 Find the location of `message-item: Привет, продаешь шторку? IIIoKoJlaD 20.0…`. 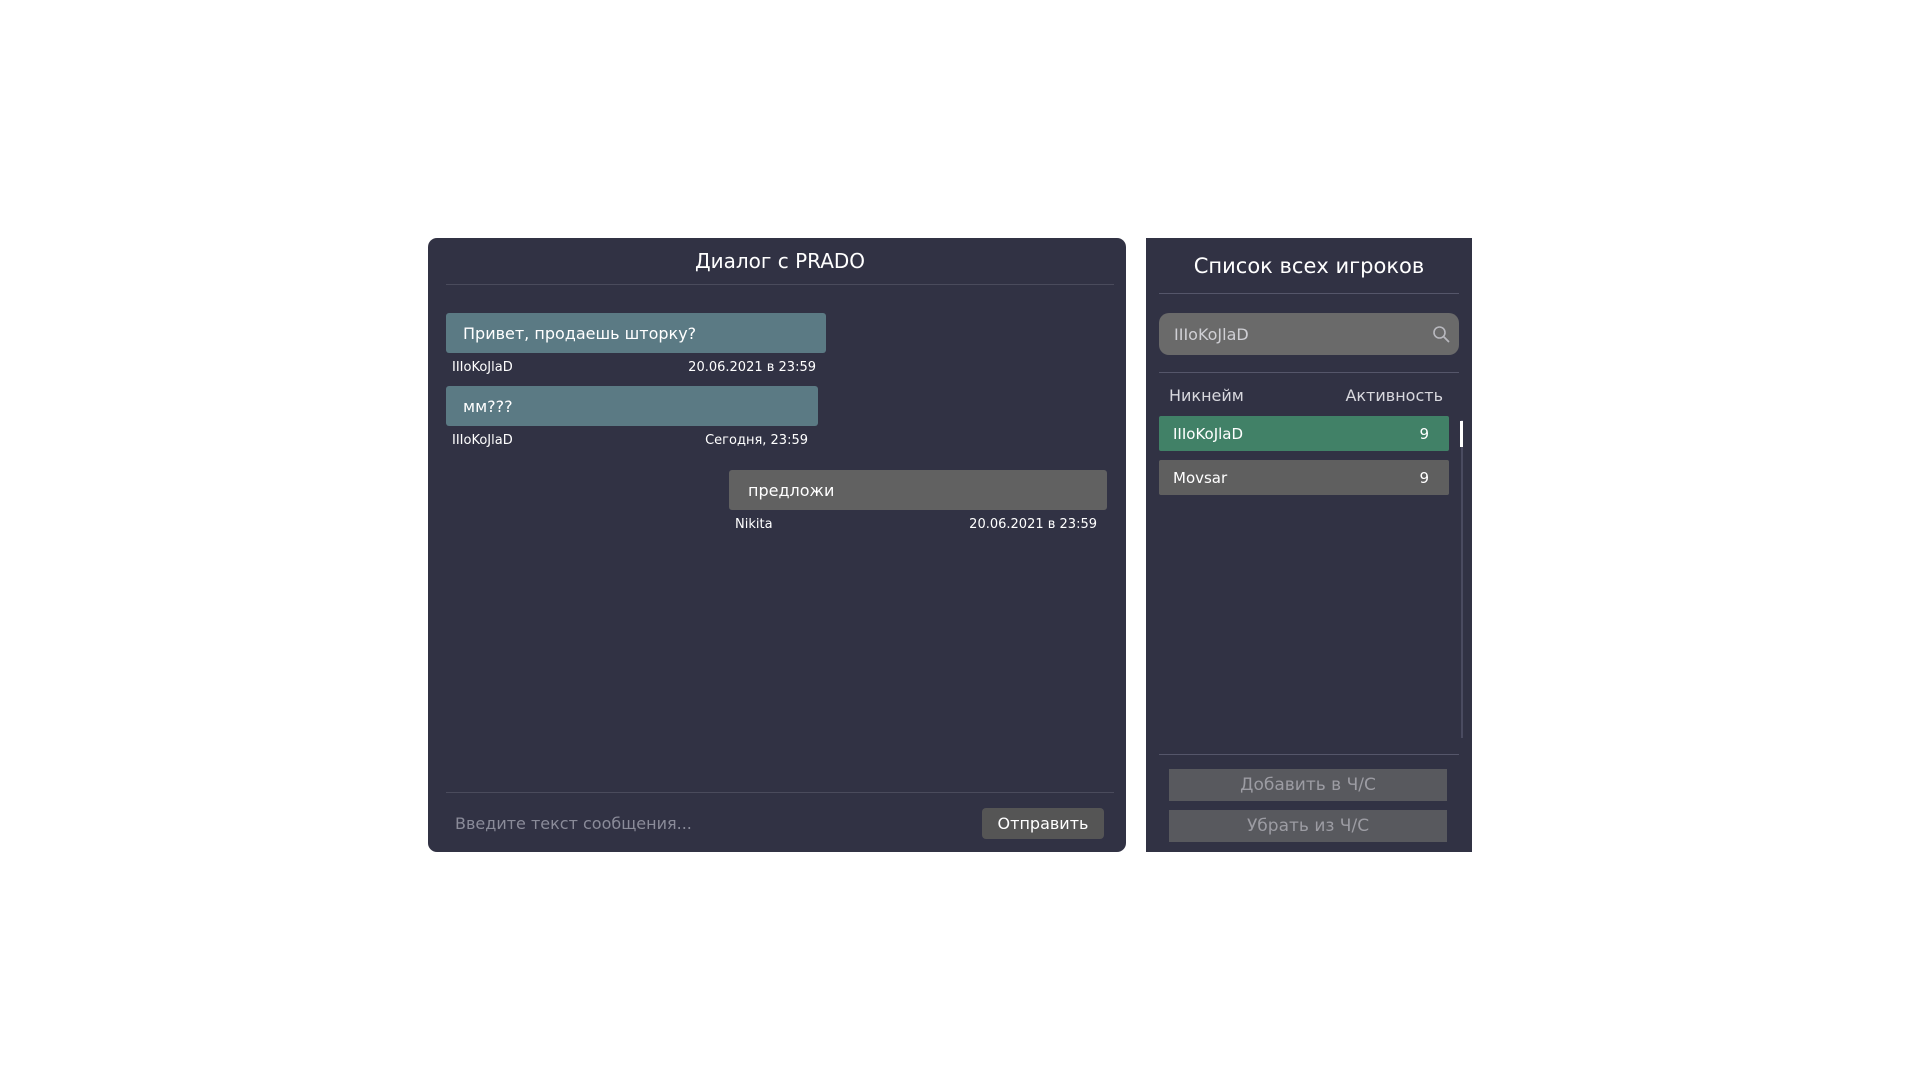

message-item: Привет, продаешь шторку? IIIoKoJlaD 20.0… is located at coordinates (636, 344).